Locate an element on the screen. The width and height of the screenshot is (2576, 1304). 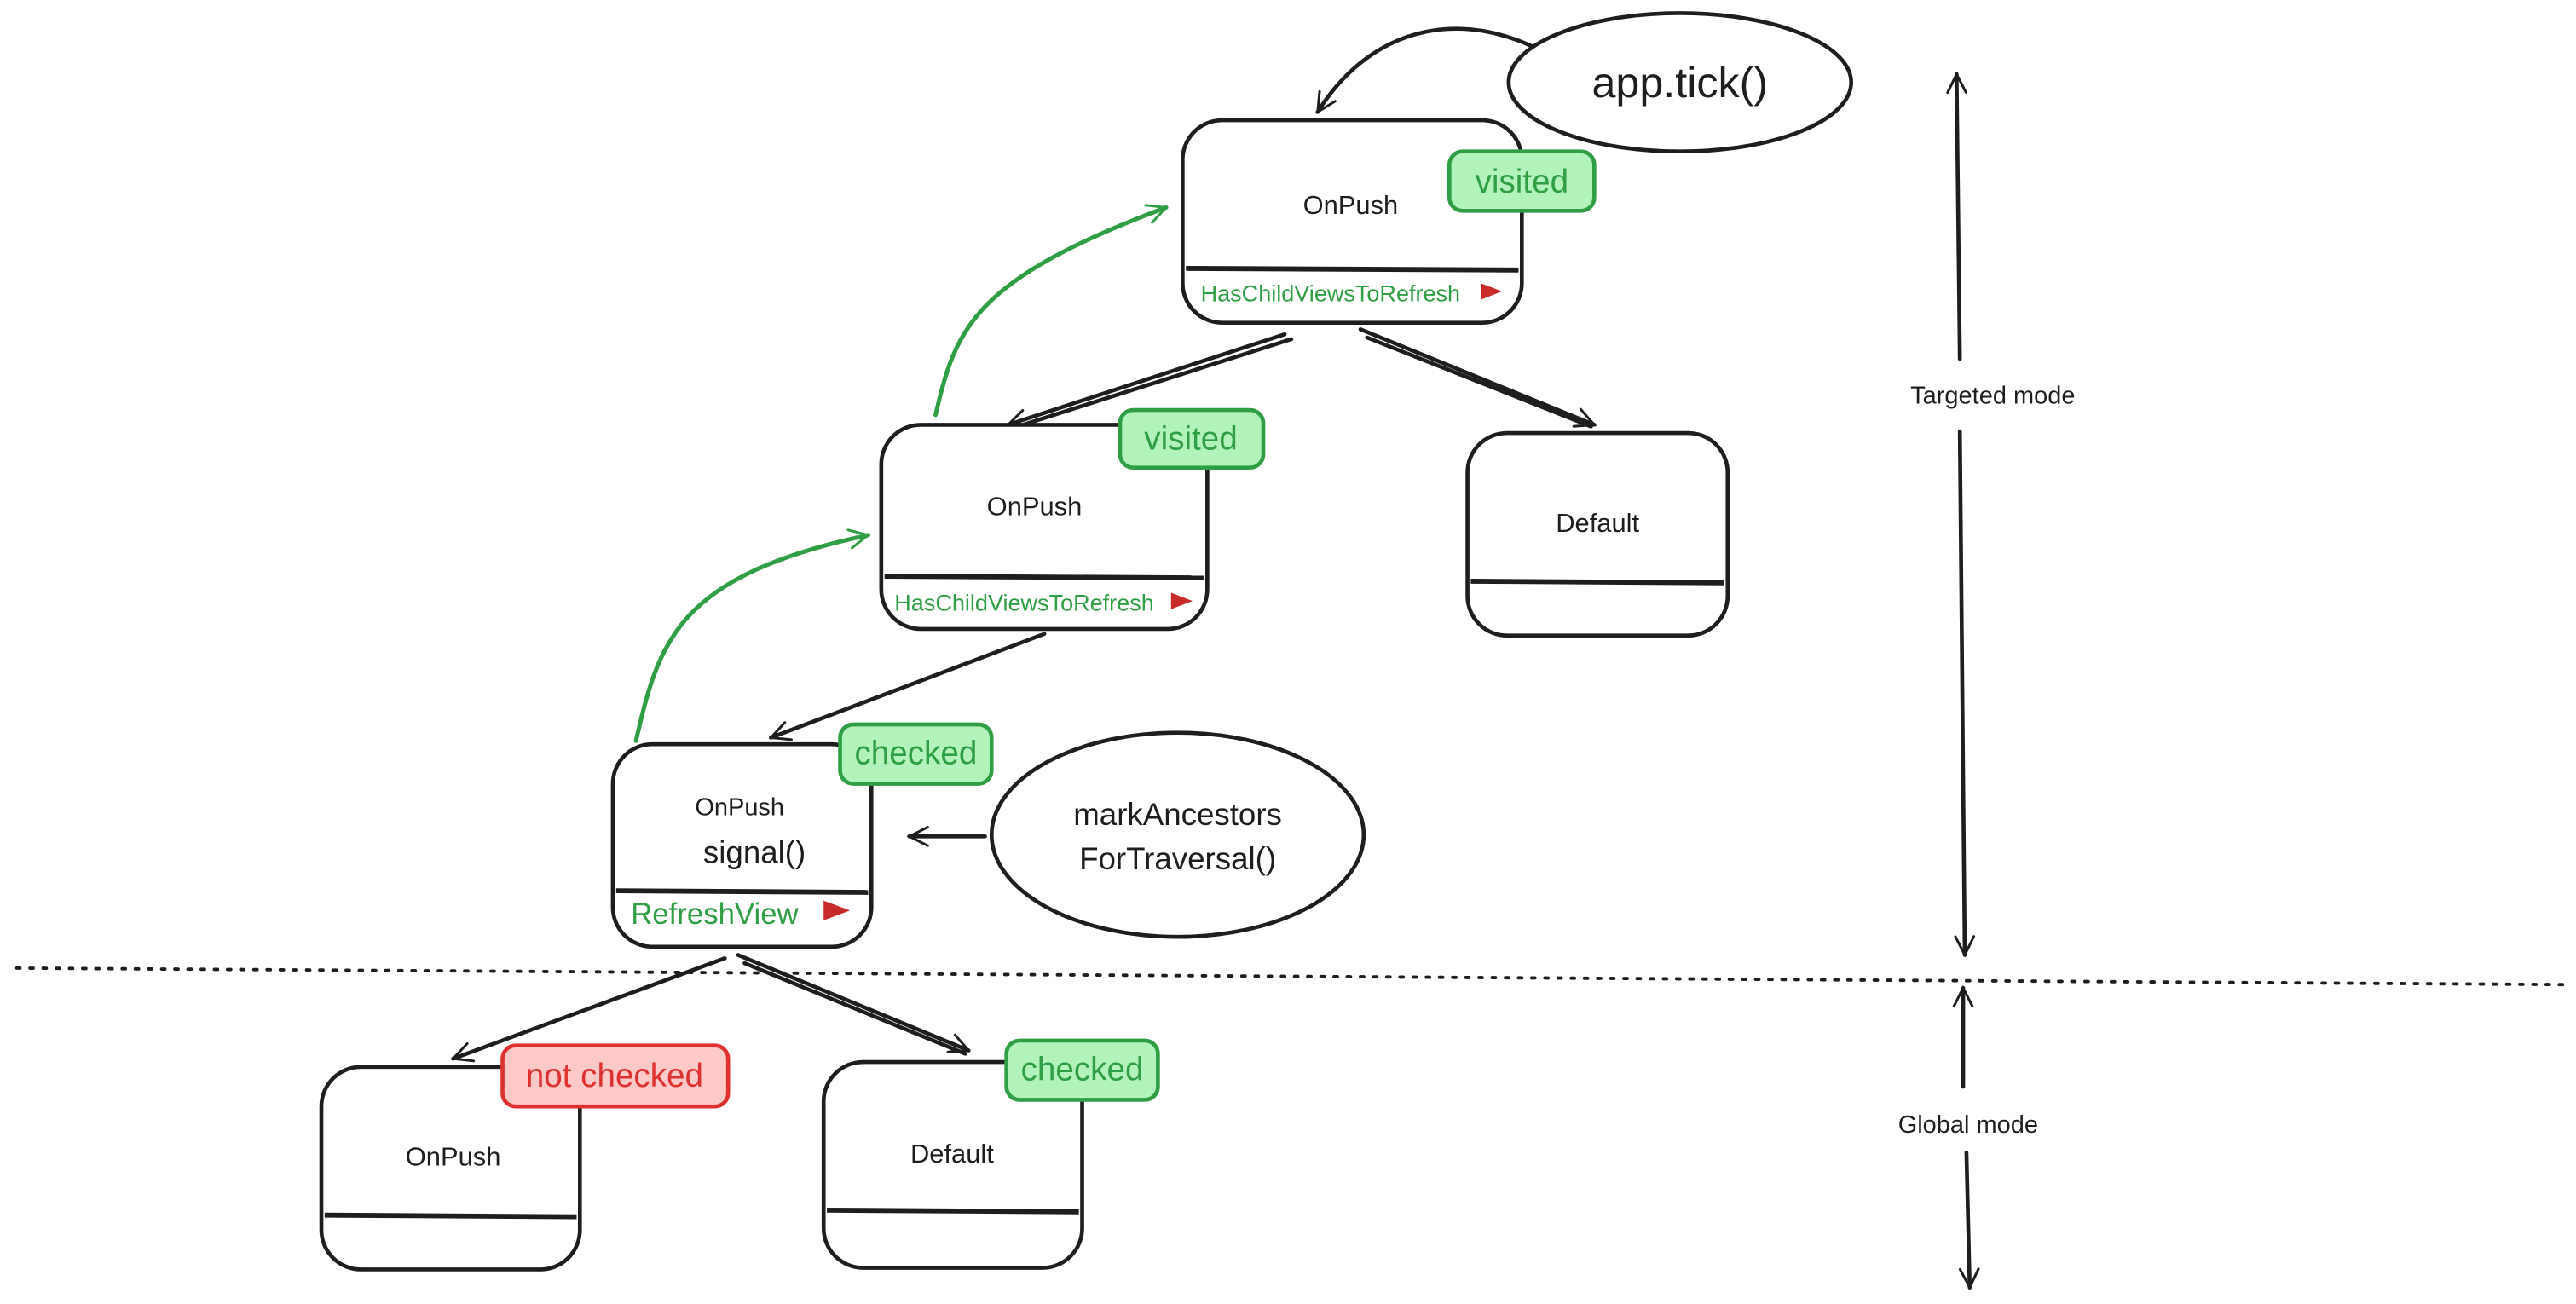
node-middle-onpush: OnPush HasChildViewsToRefresh visited is located at coordinates (1072, 519).